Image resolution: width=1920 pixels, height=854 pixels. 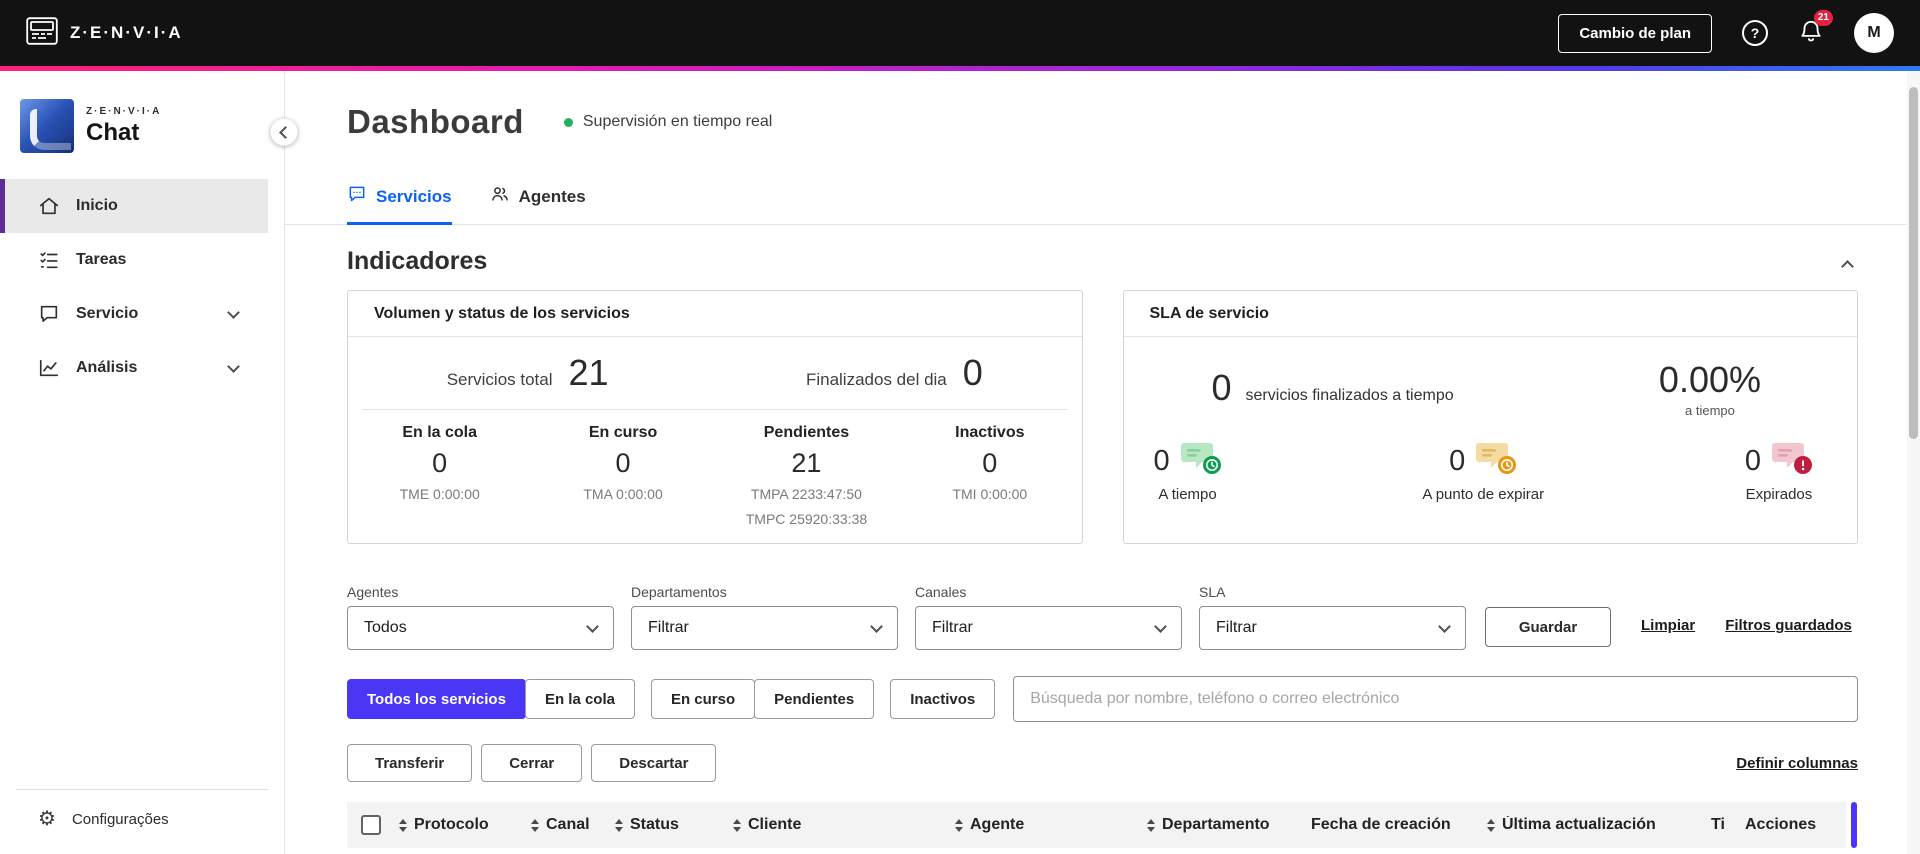 What do you see at coordinates (1102, 204) in the screenshot?
I see `main-tabs: Servicios Agentes` at bounding box center [1102, 204].